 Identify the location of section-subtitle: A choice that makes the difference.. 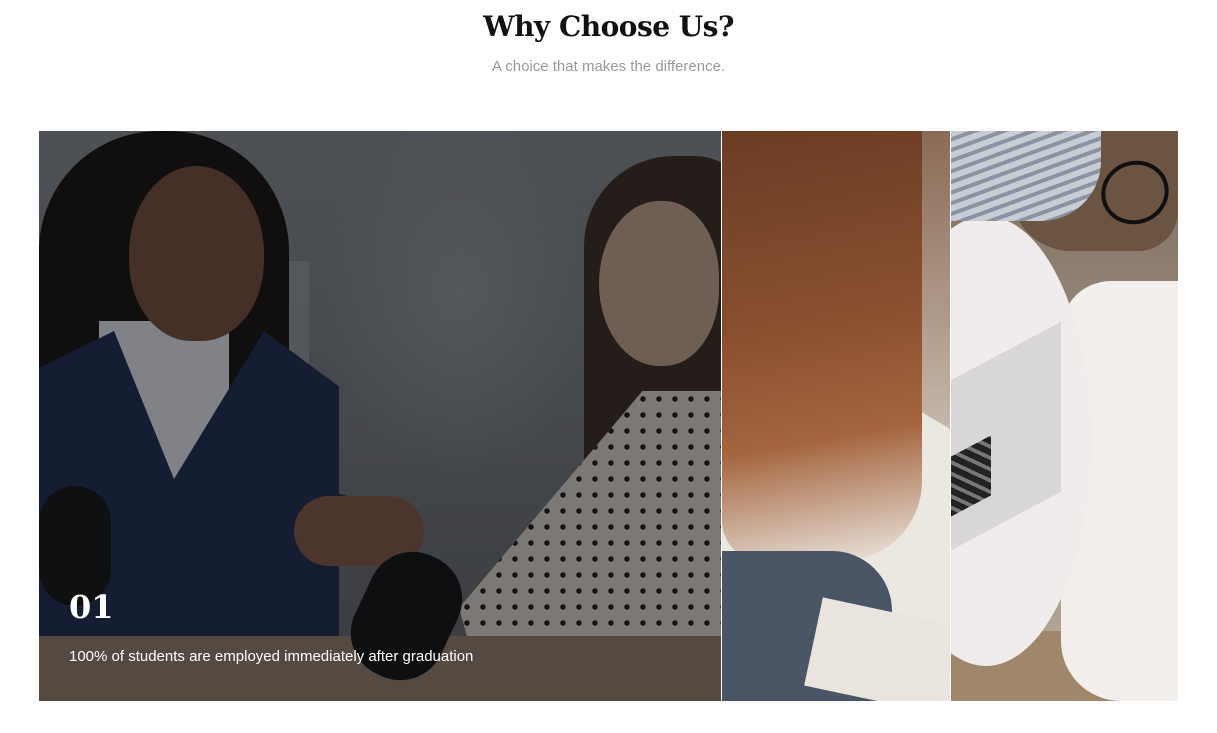
(608, 66).